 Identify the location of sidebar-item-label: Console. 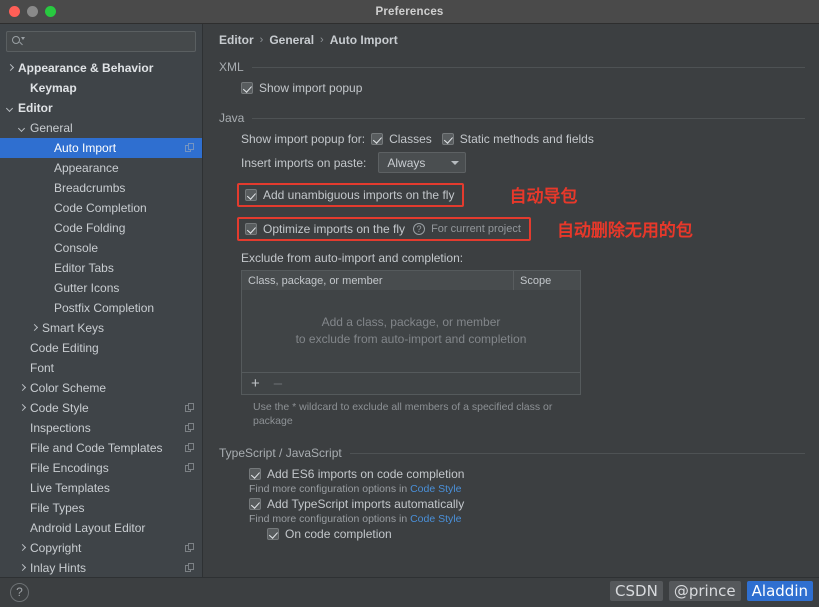
(76, 248).